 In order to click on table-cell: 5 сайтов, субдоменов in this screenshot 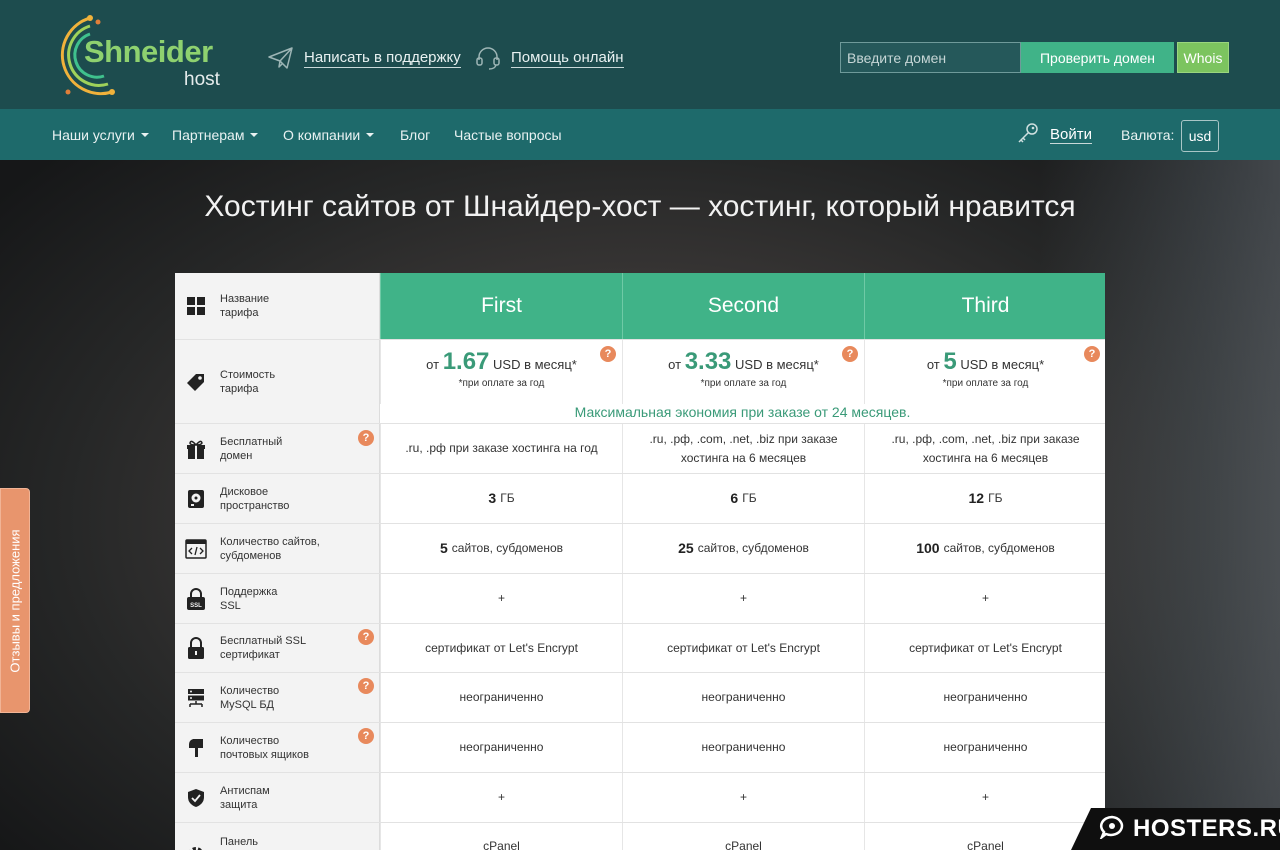, I will do `click(501, 548)`.